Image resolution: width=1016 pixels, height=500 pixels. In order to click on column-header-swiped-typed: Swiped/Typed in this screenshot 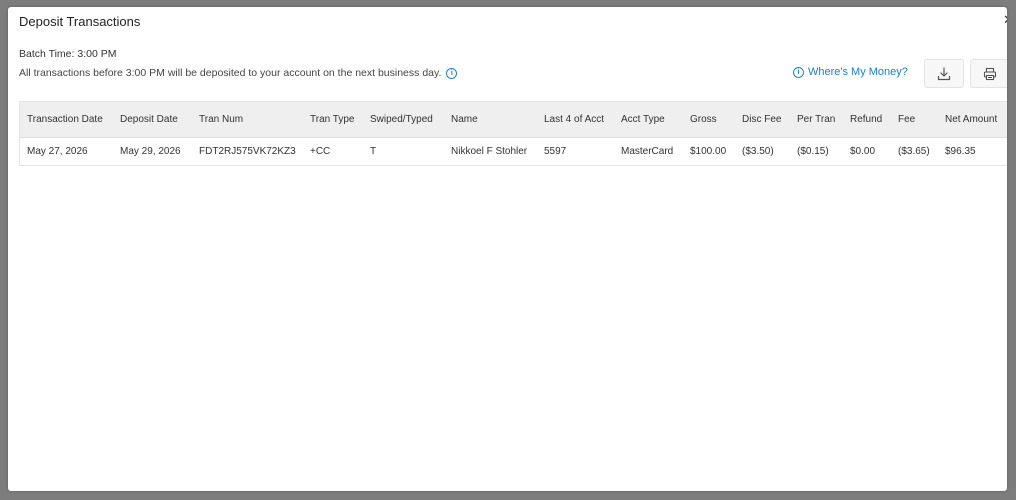, I will do `click(401, 119)`.